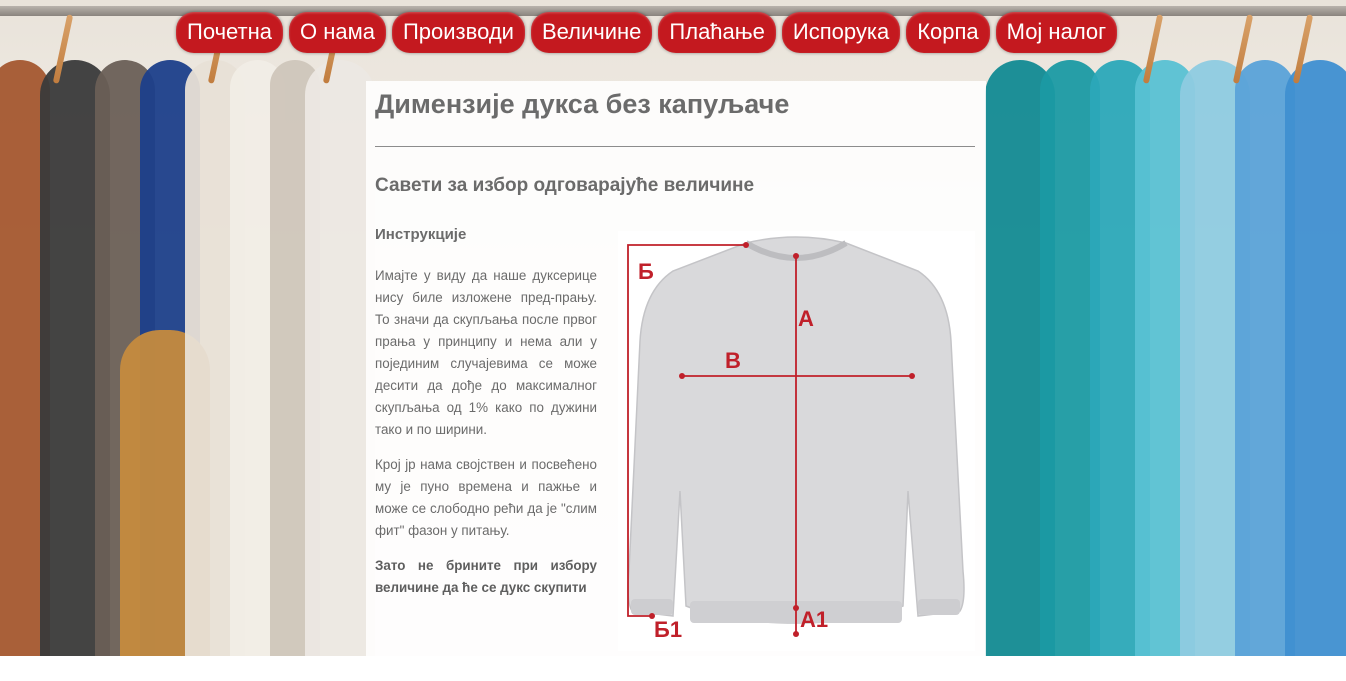 This screenshot has width=1346, height=681. What do you see at coordinates (841, 32) in the screenshot?
I see `nav-delivery: Испорука` at bounding box center [841, 32].